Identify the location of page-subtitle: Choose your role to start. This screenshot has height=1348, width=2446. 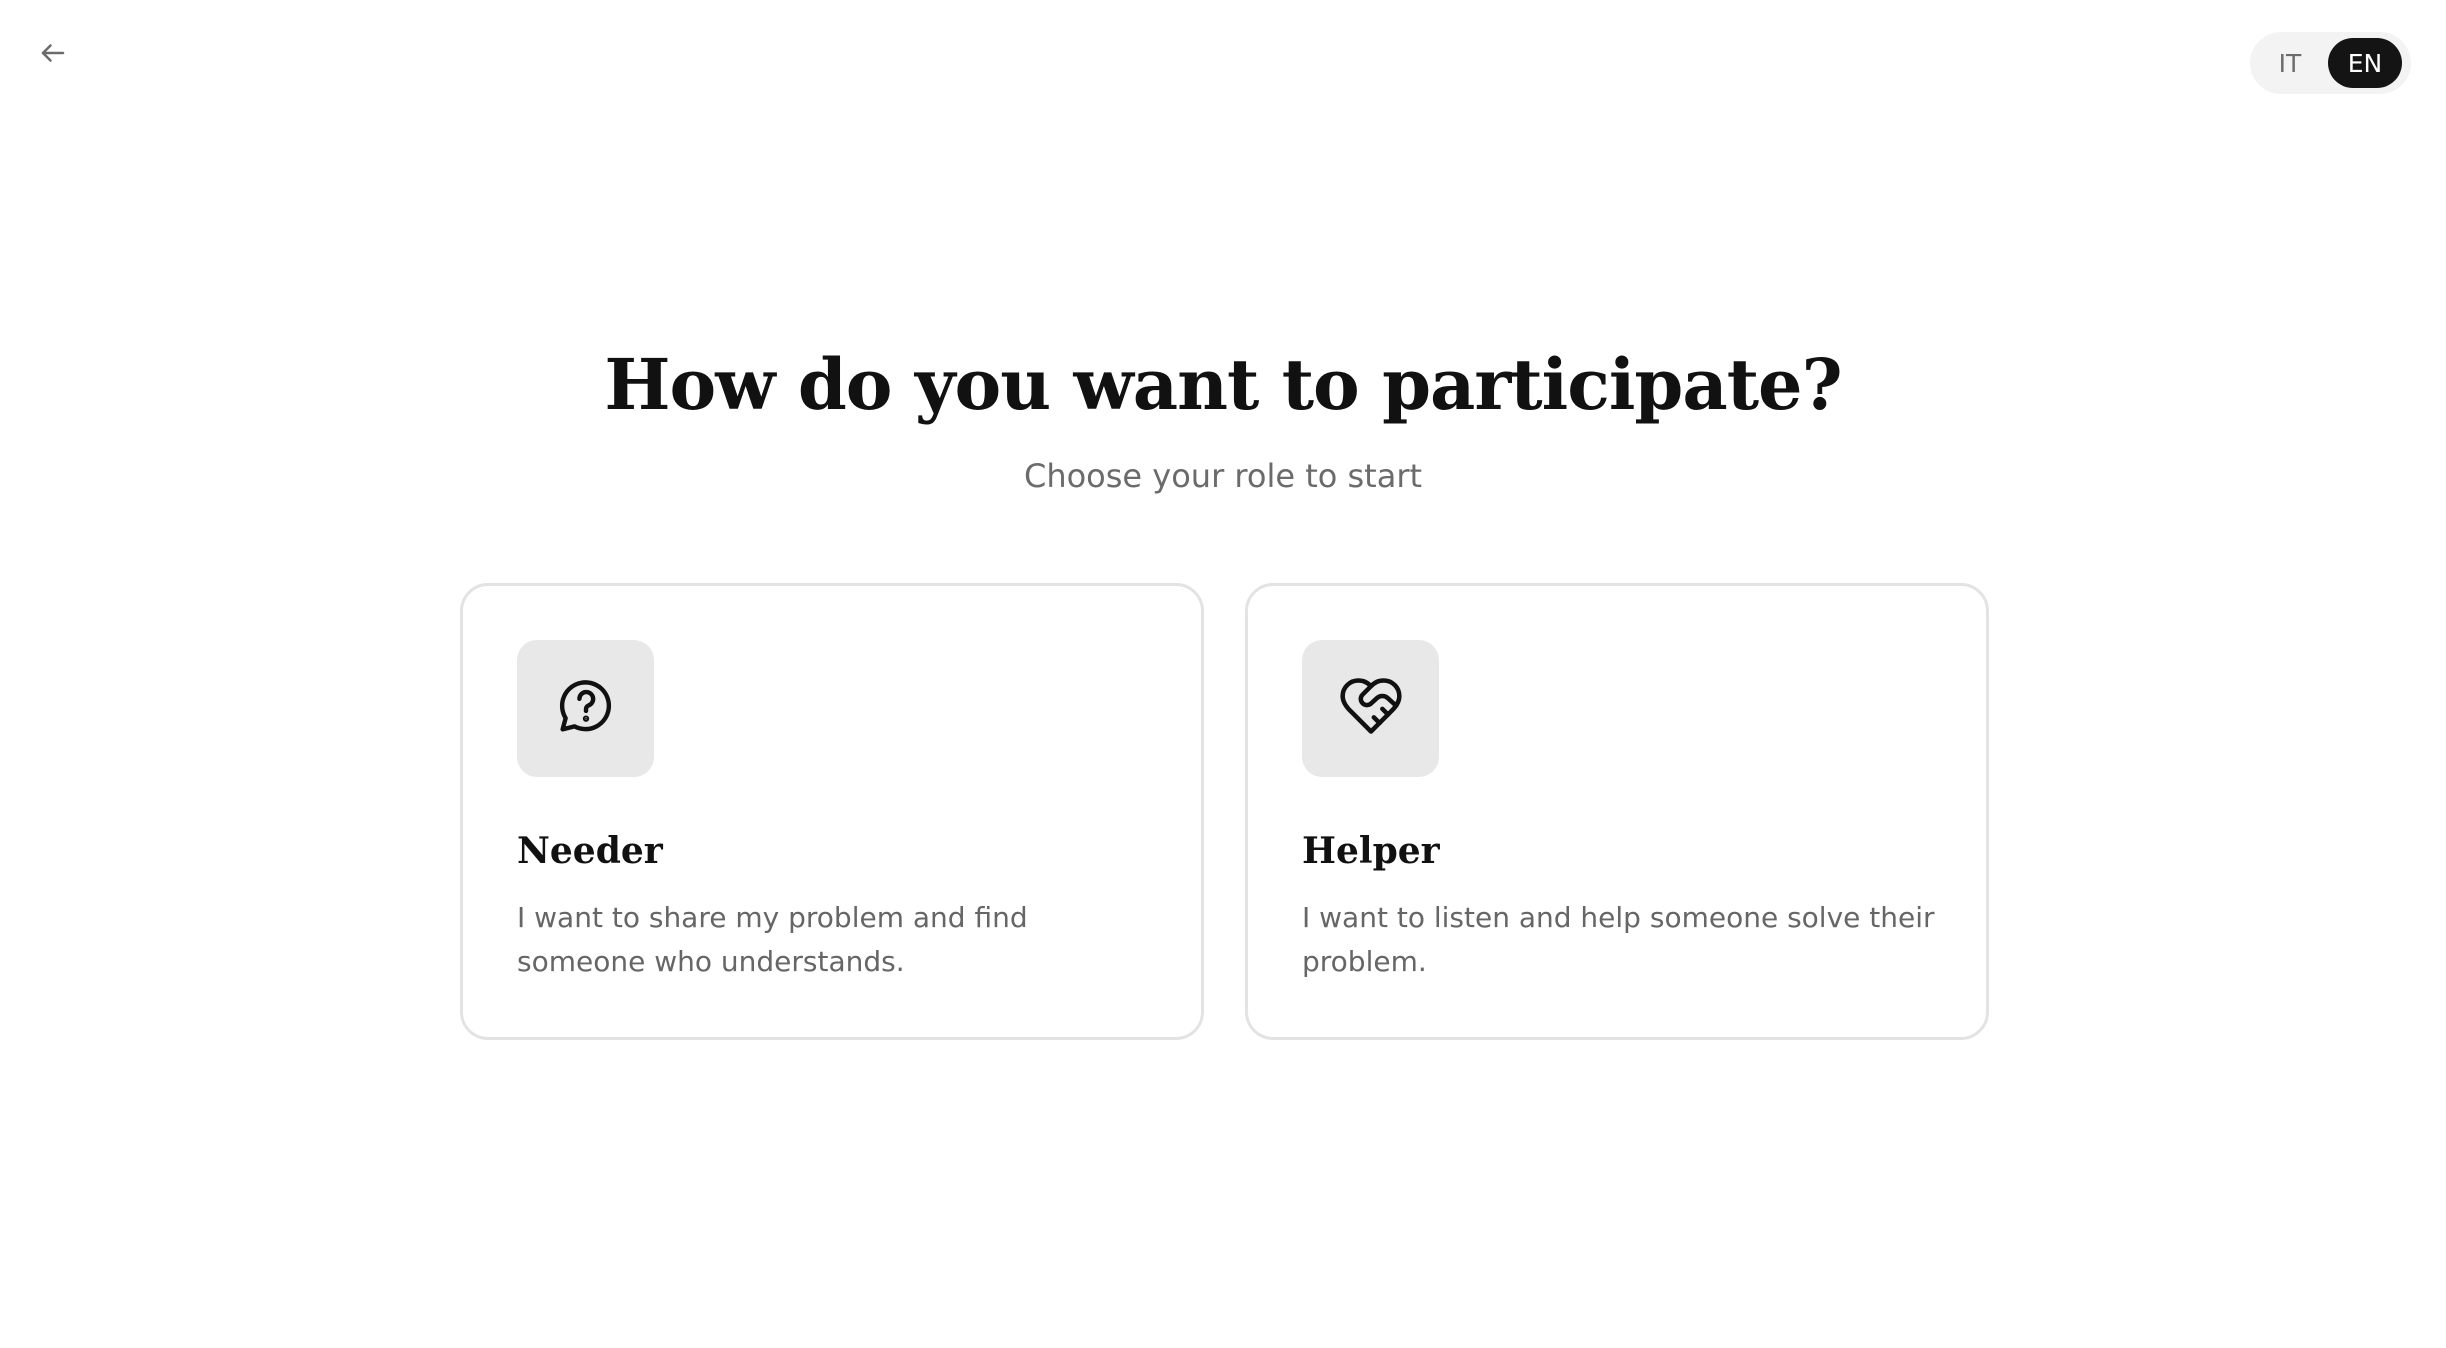
(1223, 476).